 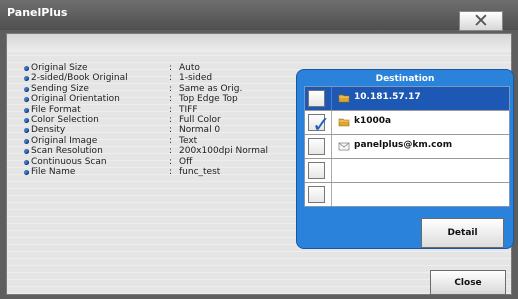 What do you see at coordinates (48, 130) in the screenshot?
I see `info-label: Density` at bounding box center [48, 130].